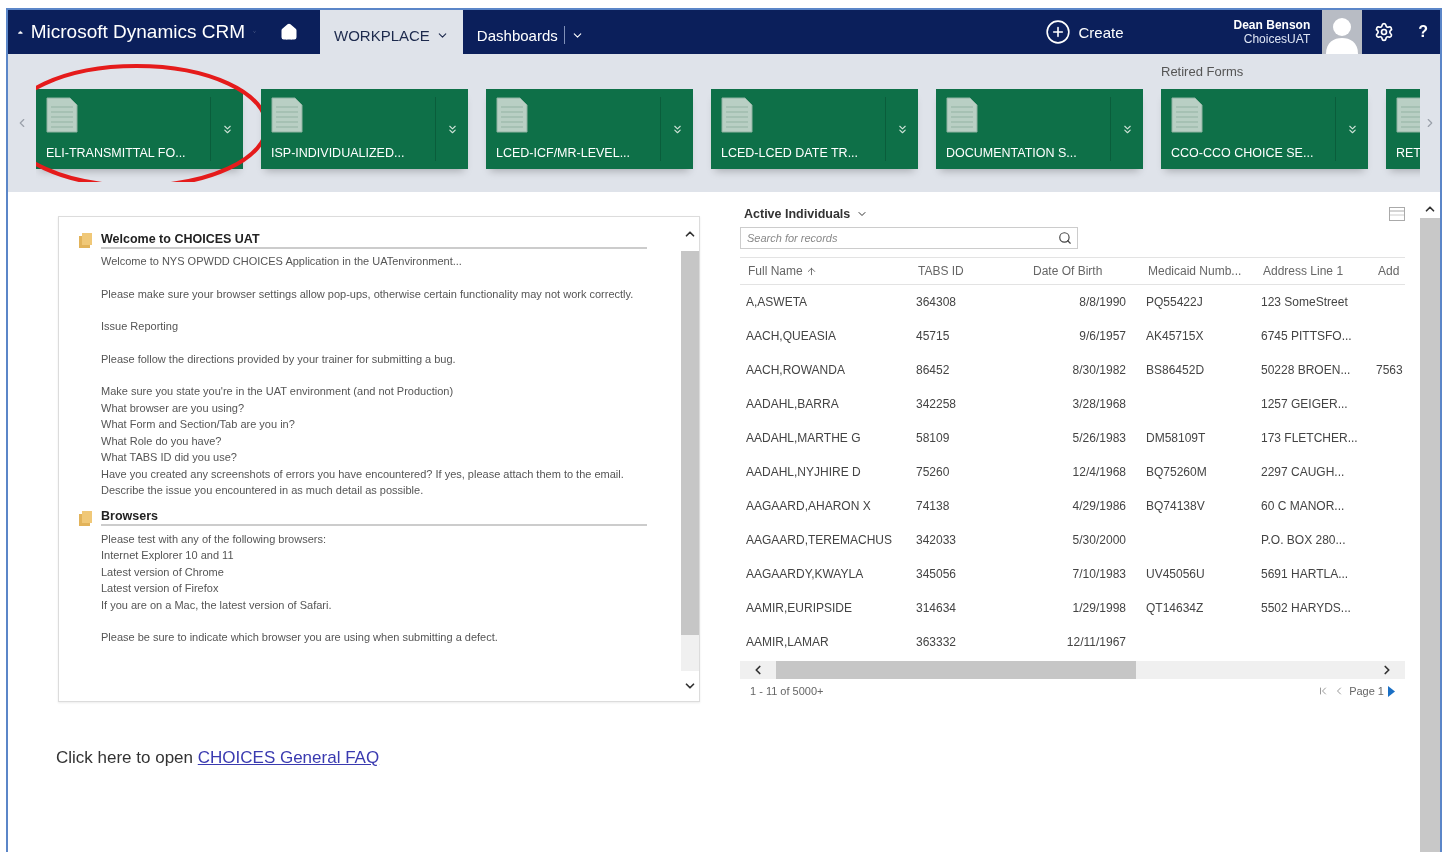 The image size is (1452, 852). Describe the element at coordinates (530, 32) in the screenshot. I see `nav-tab: Dashboards` at that location.